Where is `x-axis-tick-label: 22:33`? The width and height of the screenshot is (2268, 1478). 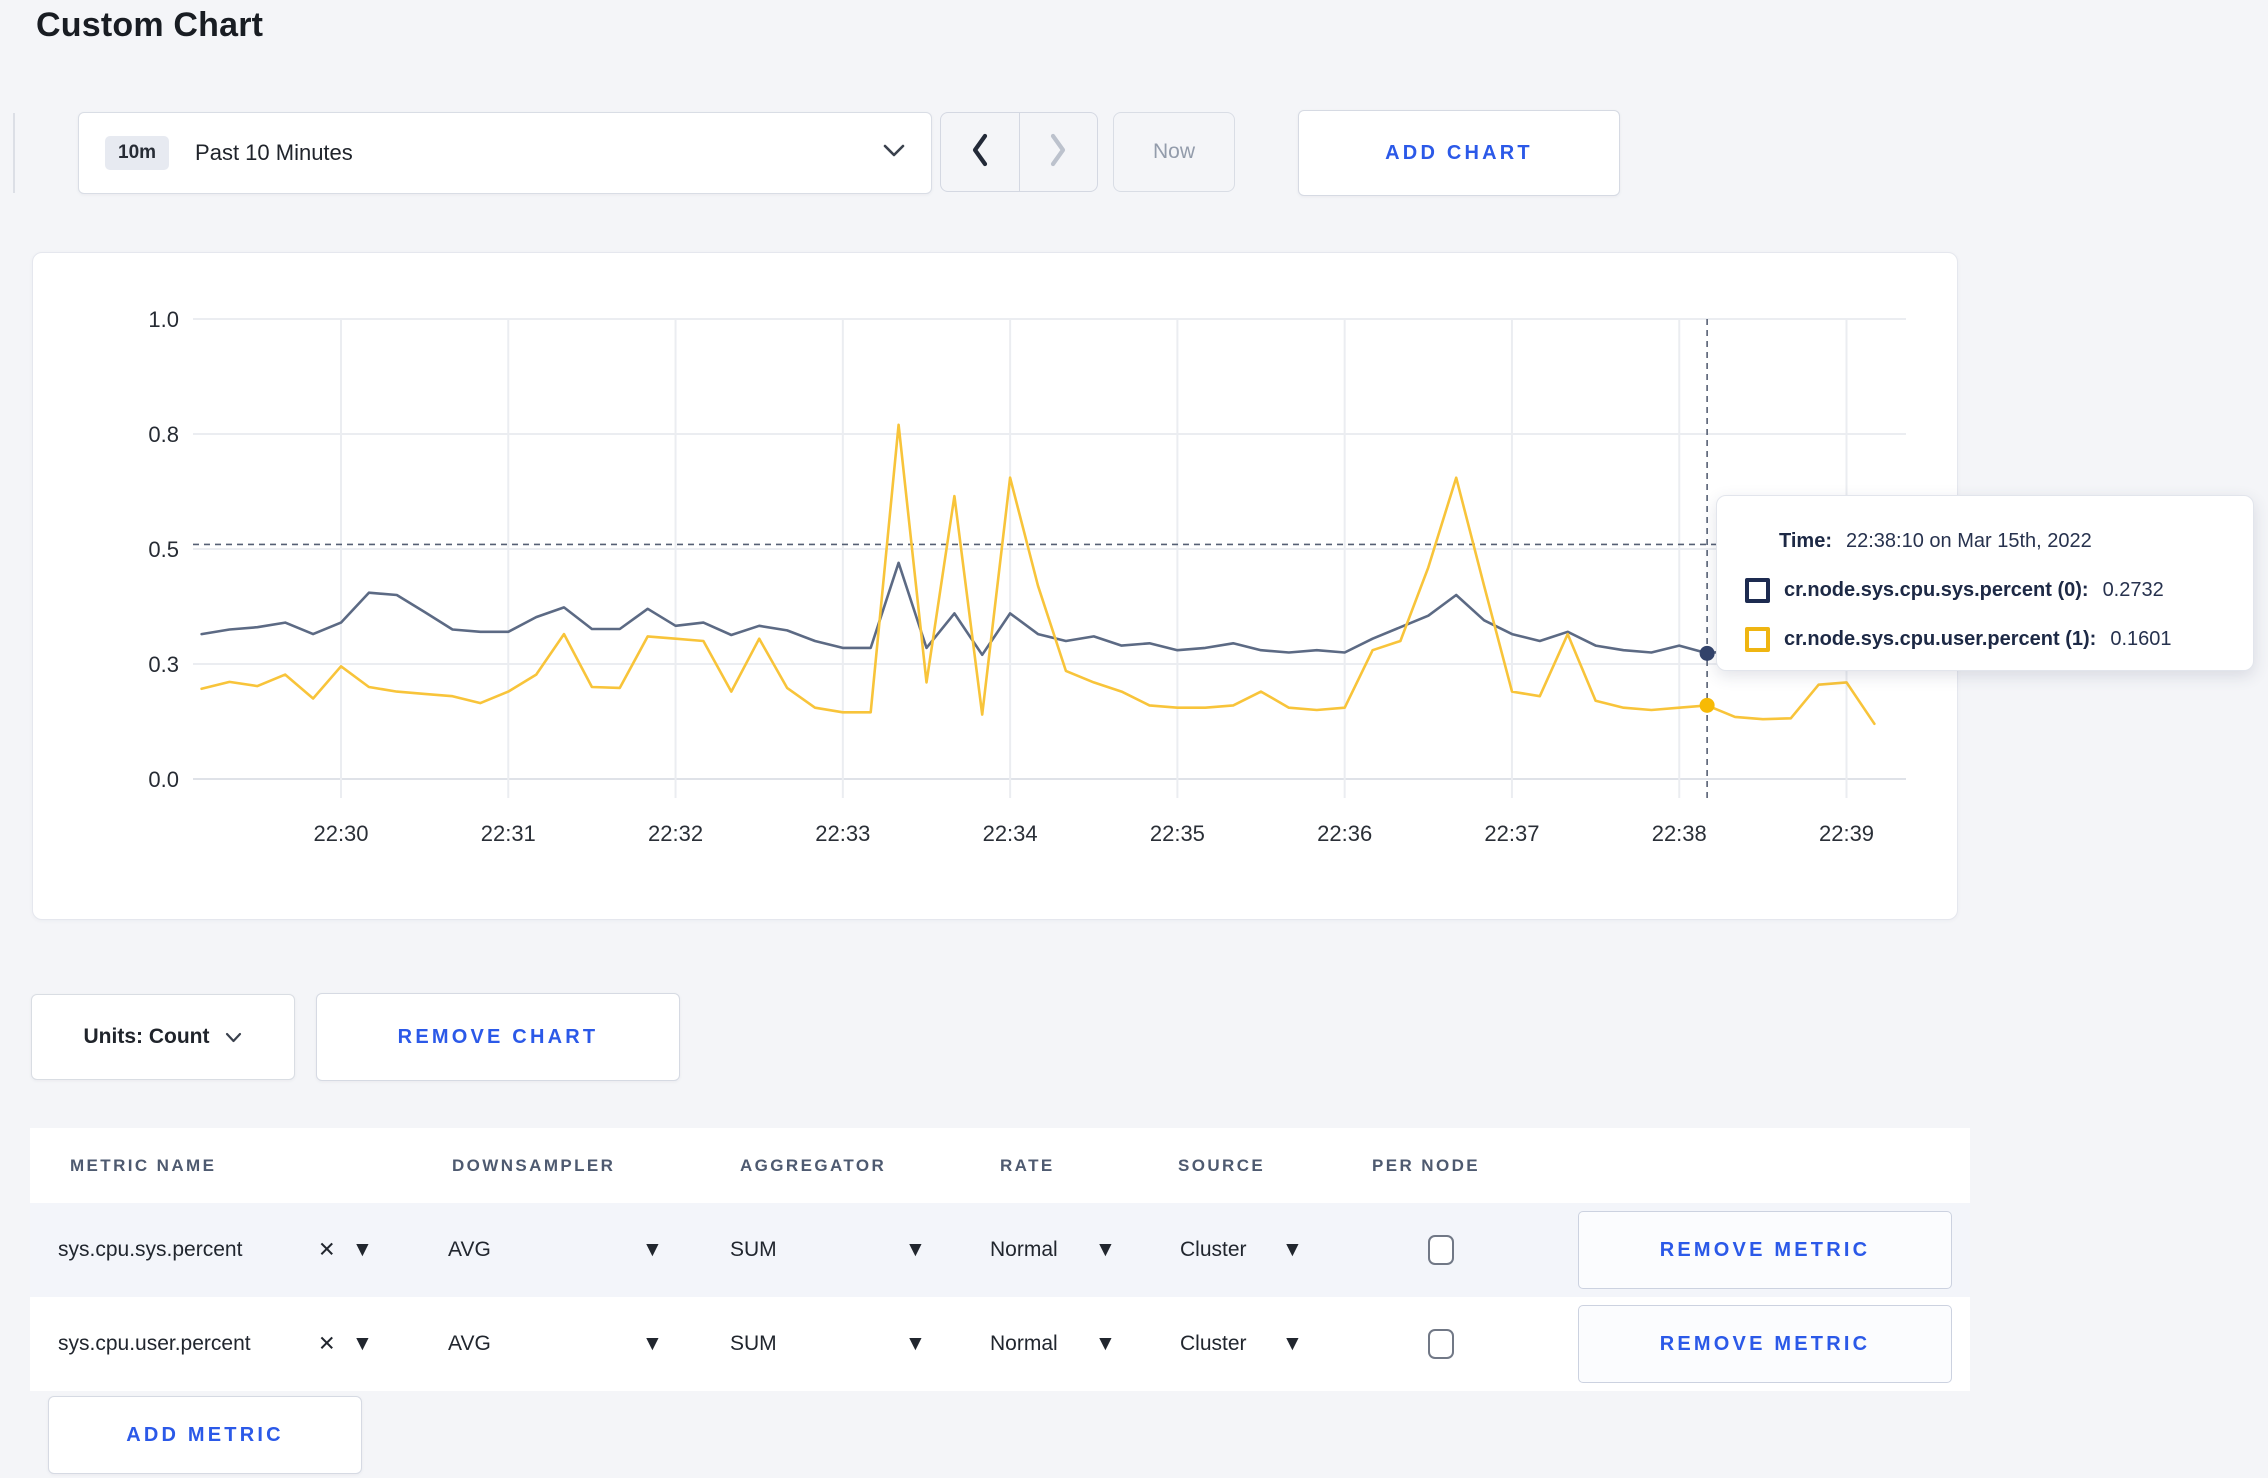 x-axis-tick-label: 22:33 is located at coordinates (842, 833).